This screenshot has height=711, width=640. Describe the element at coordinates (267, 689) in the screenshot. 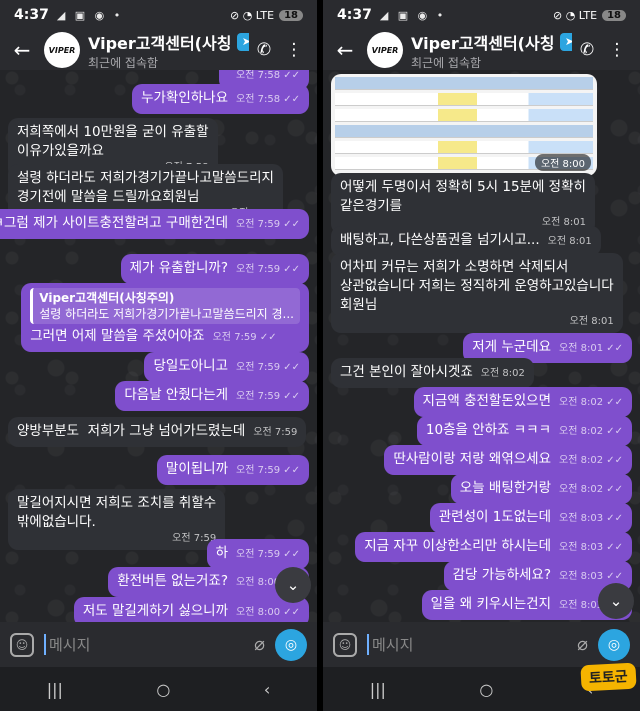

I see `back-nav-icon: ‹` at that location.